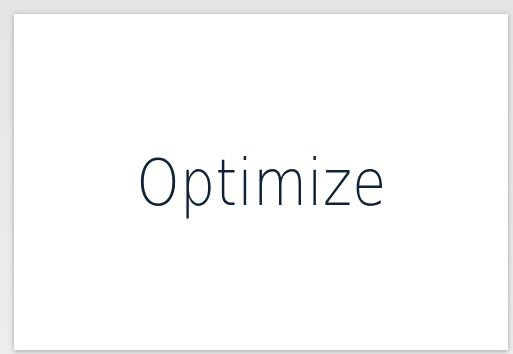  I want to click on card-title: Optimize, so click(261, 184).